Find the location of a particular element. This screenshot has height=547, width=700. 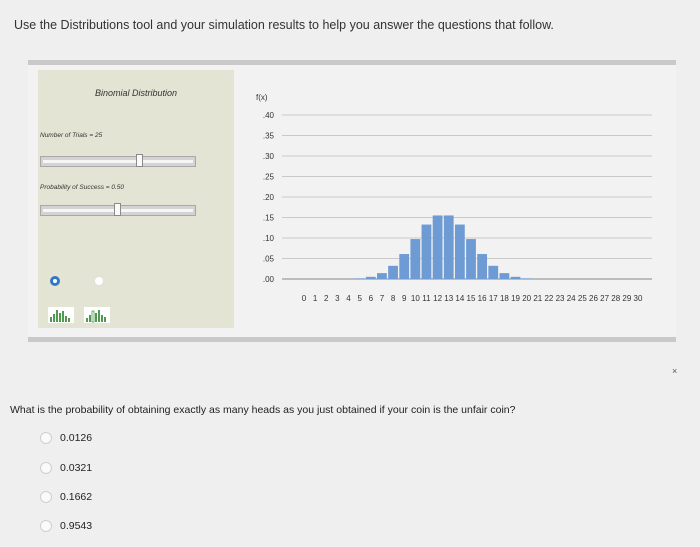

y-tick-label: .10 is located at coordinates (269, 238).